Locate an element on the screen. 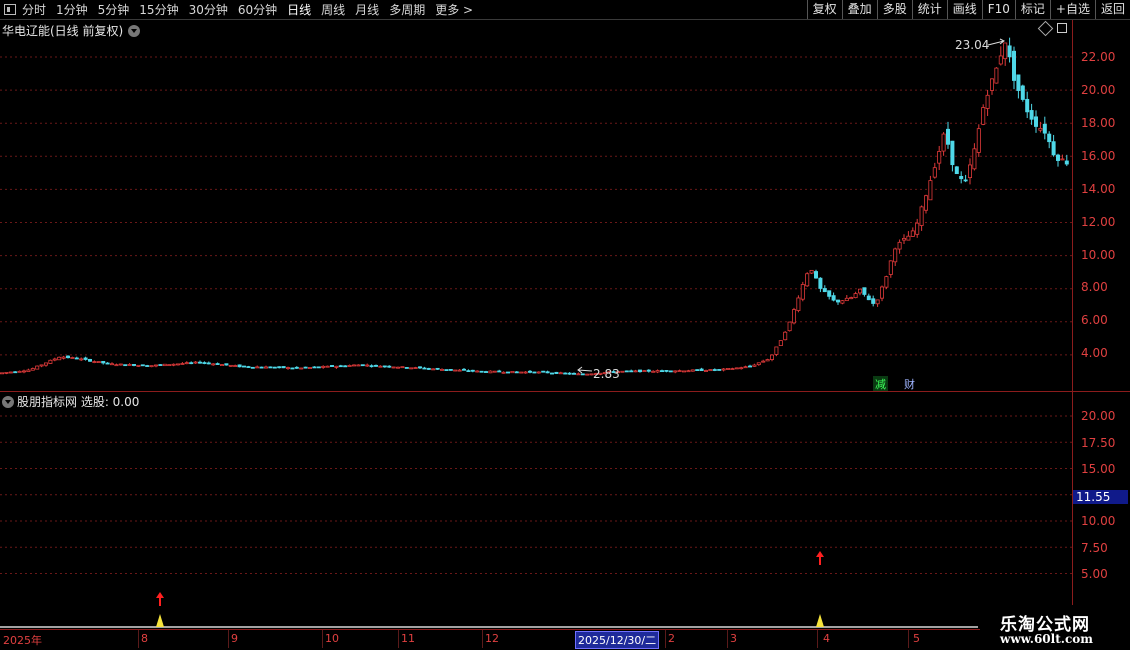  tab-60min: 60分钟 is located at coordinates (257, 9).